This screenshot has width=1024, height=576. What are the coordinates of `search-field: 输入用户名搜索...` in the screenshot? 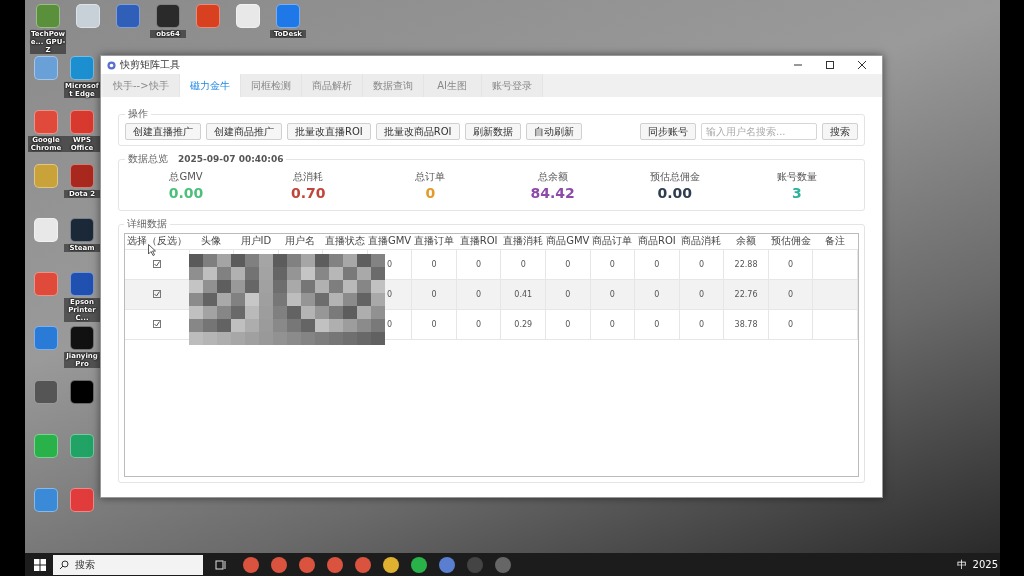 It's located at (759, 131).